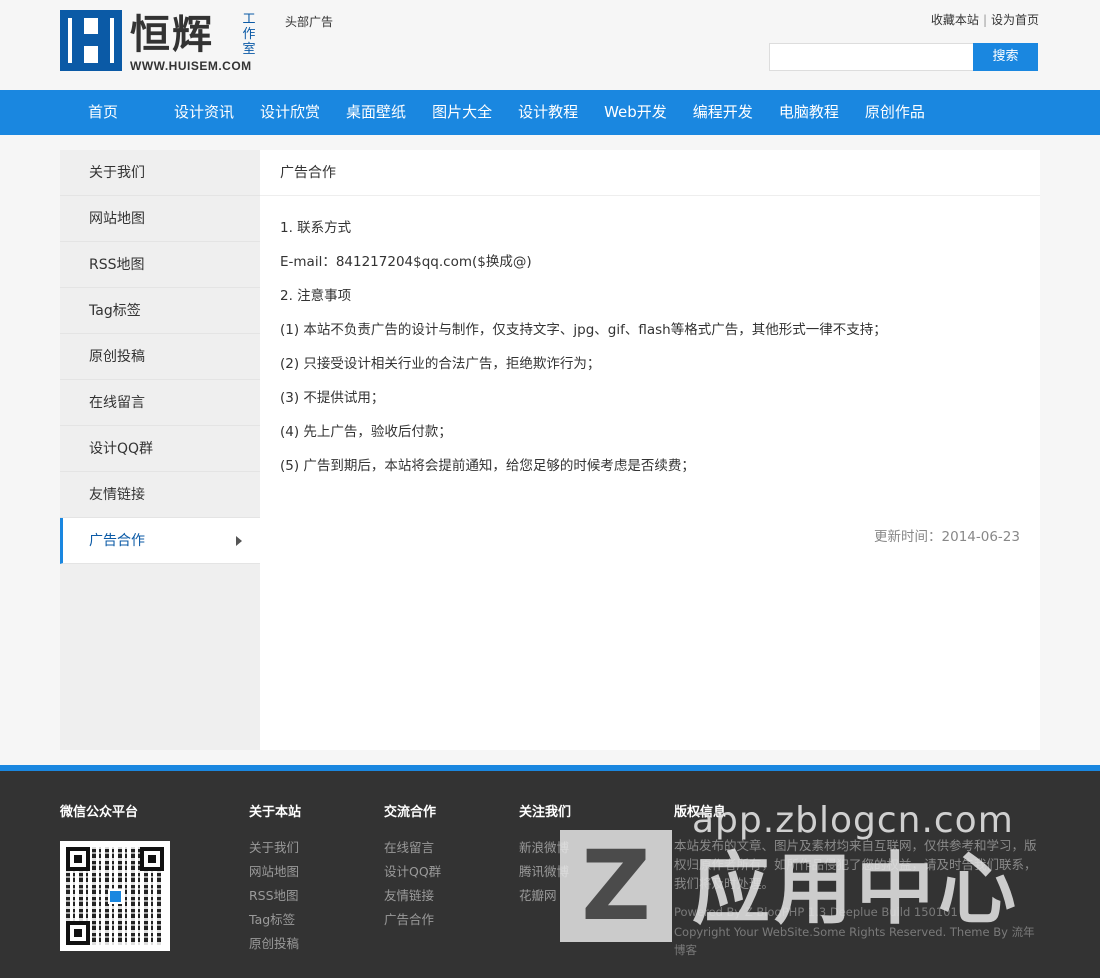 The height and width of the screenshot is (978, 1100). Describe the element at coordinates (1005, 57) in the screenshot. I see `search-button: 搜索` at that location.